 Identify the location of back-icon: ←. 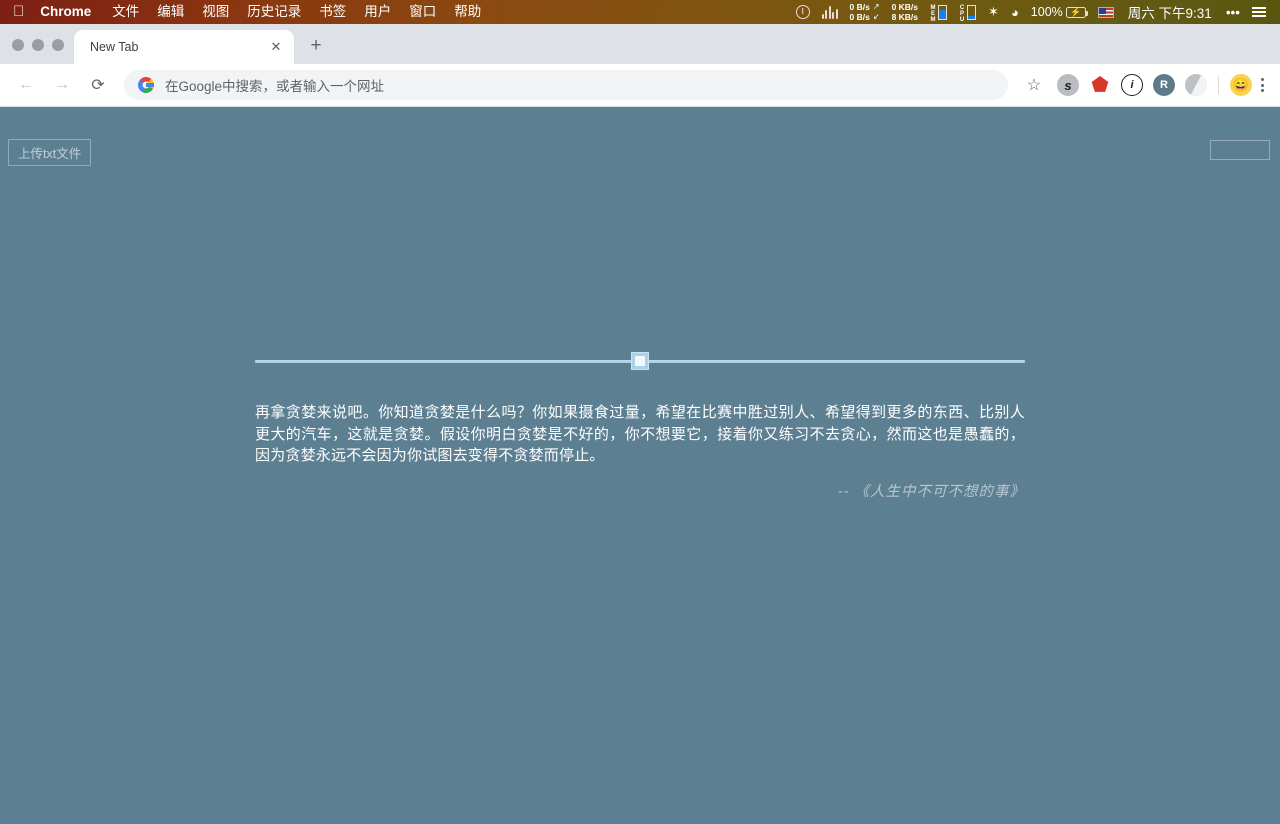
(26, 85).